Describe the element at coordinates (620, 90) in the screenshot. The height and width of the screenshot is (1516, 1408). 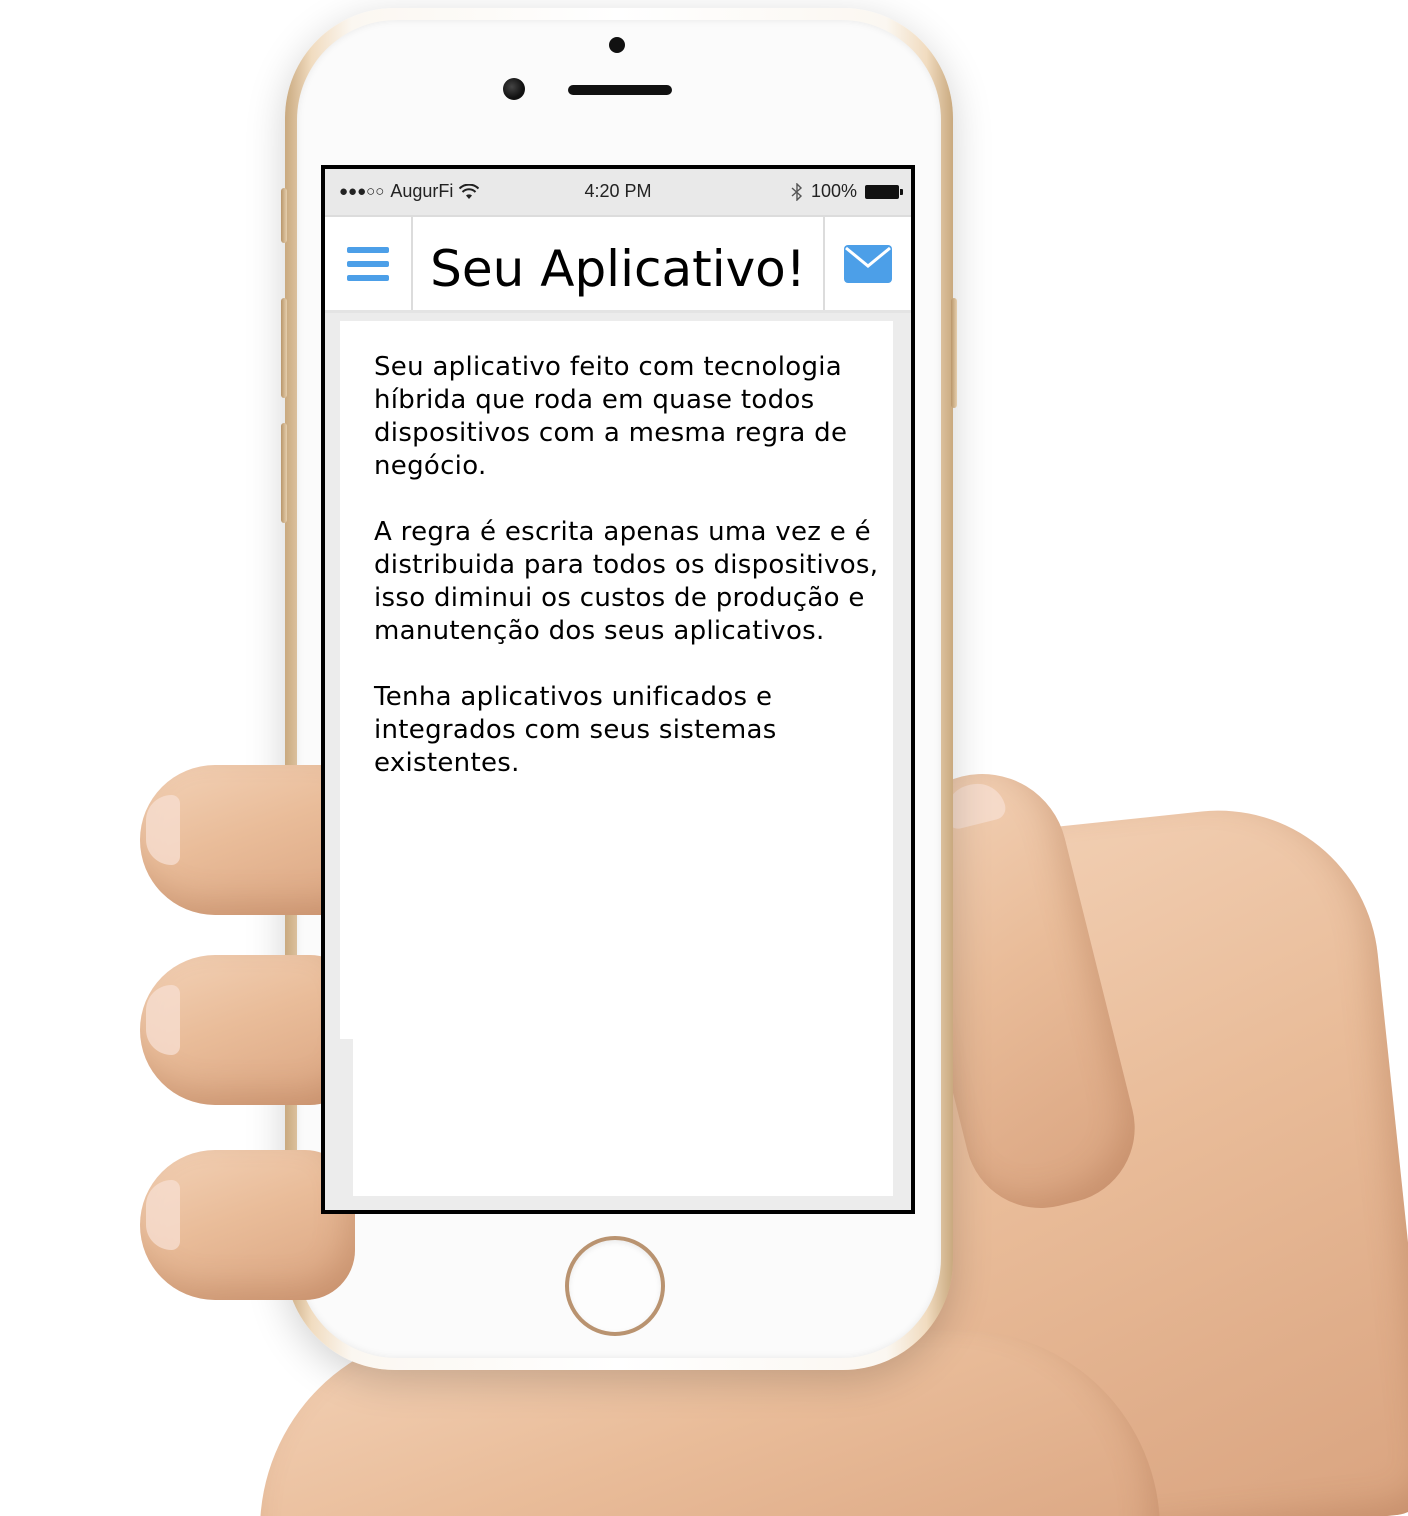
I see `earpiece-speaker` at that location.